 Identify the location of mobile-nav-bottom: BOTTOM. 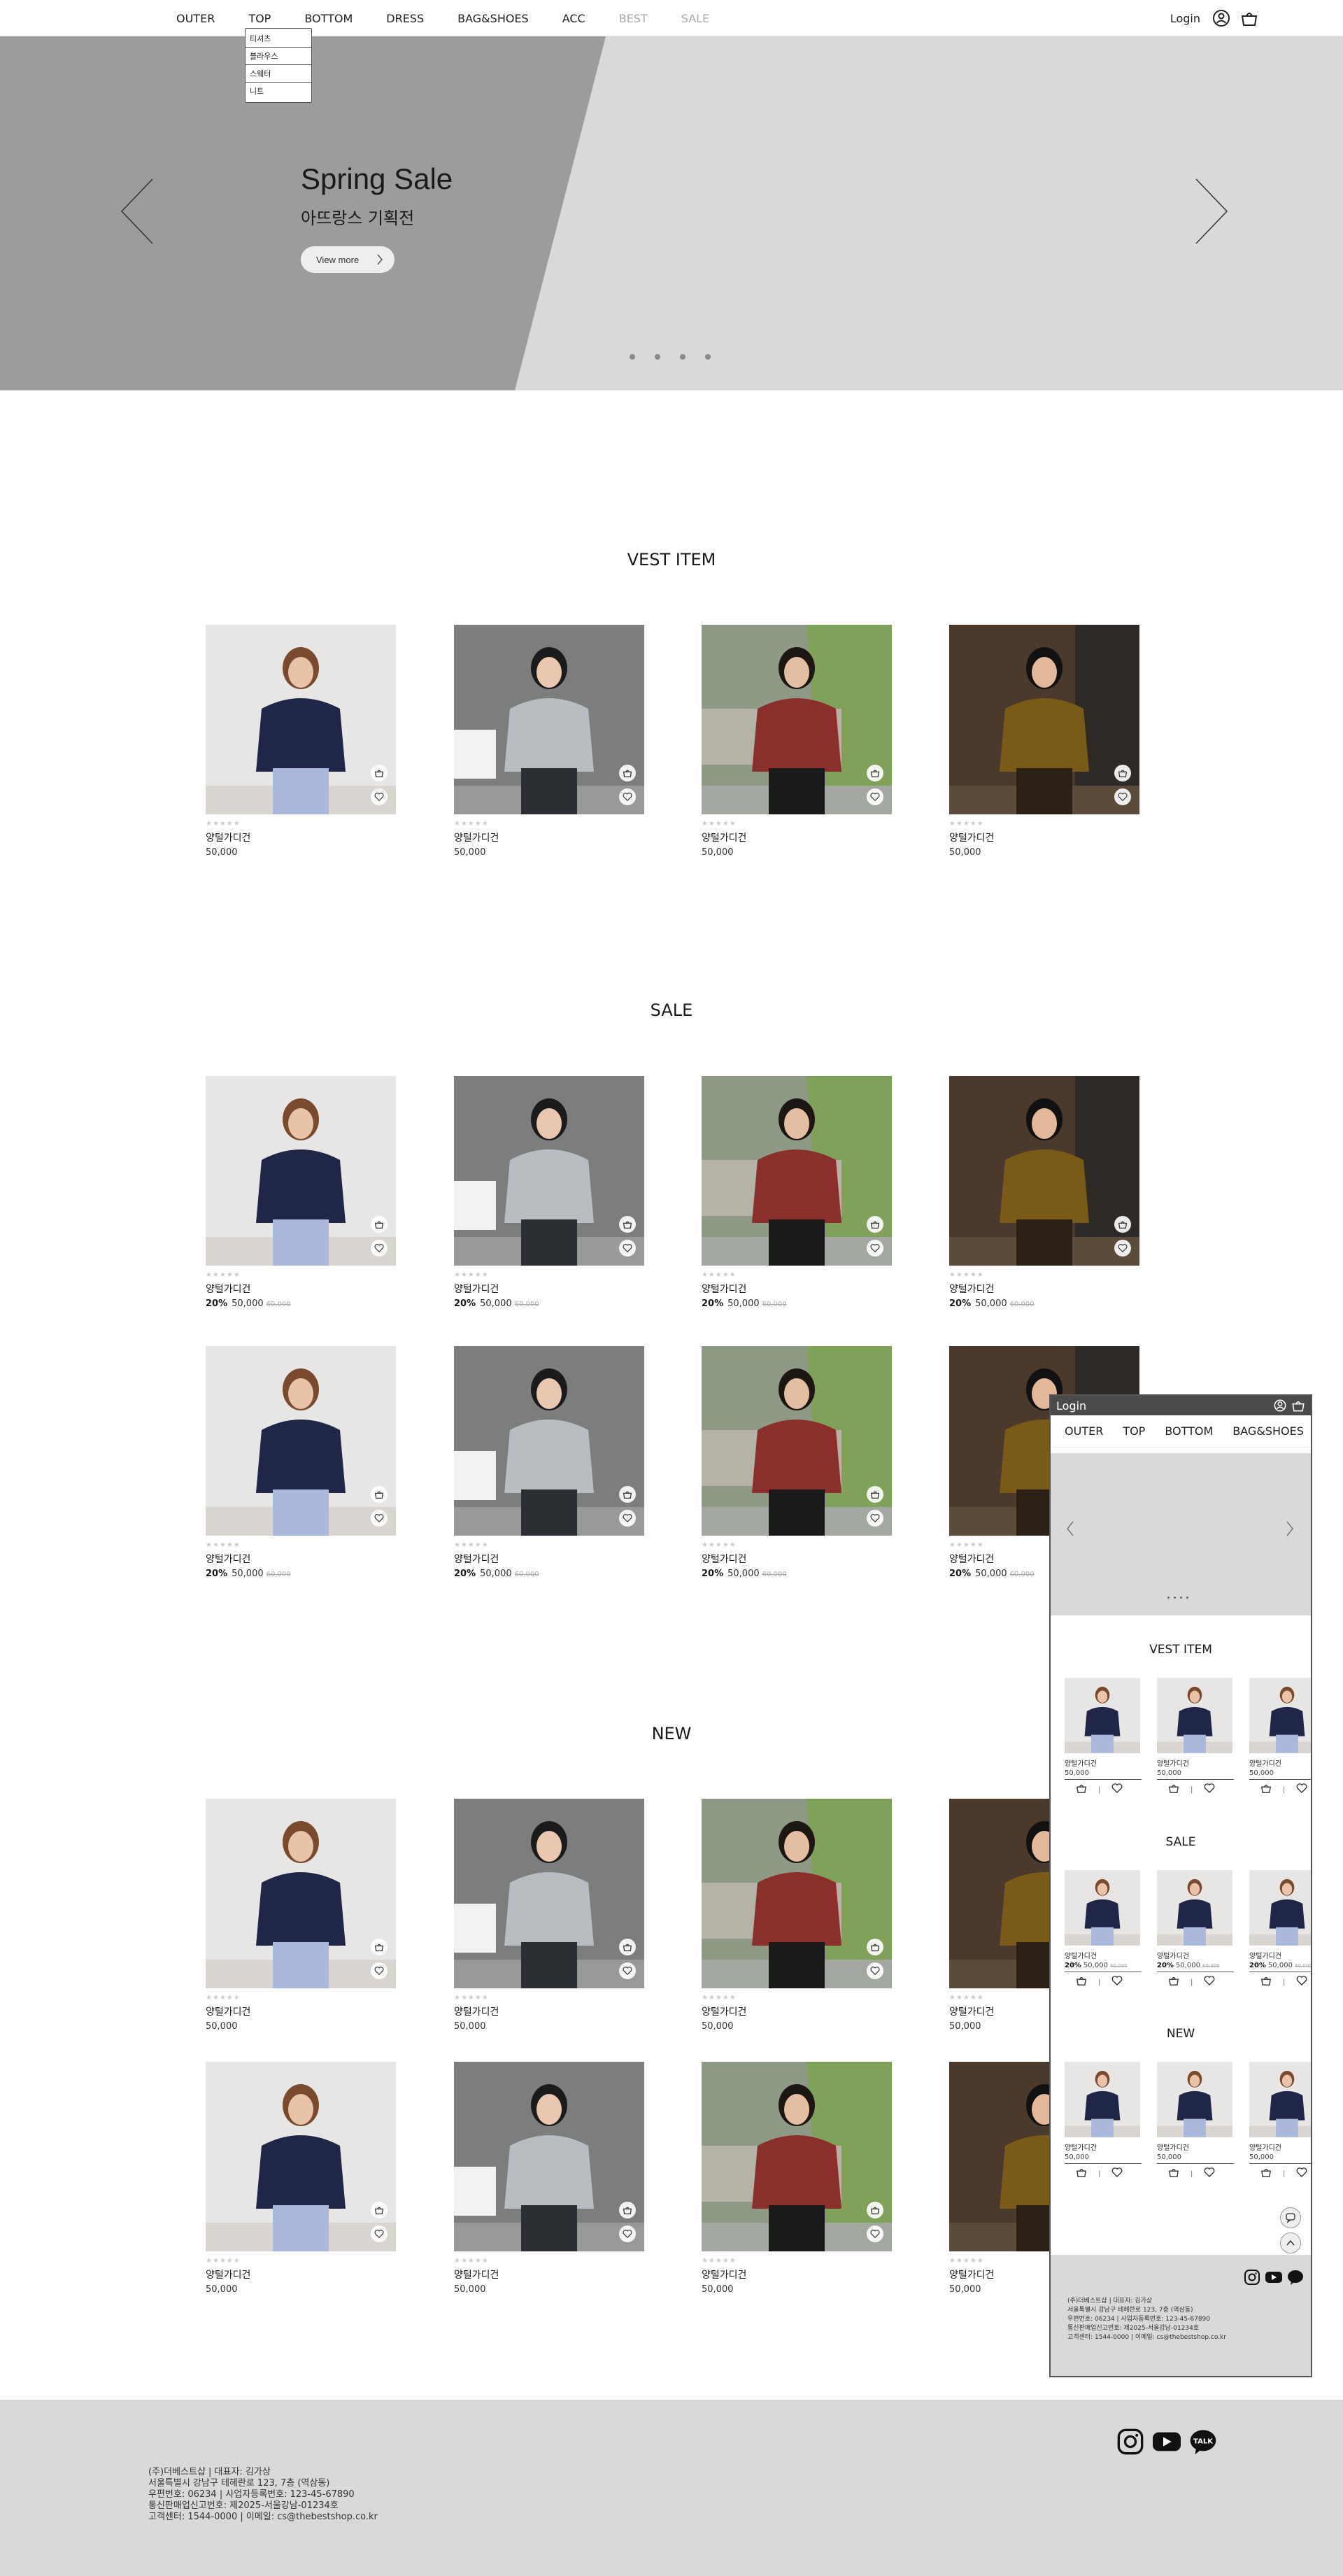
(1189, 1431).